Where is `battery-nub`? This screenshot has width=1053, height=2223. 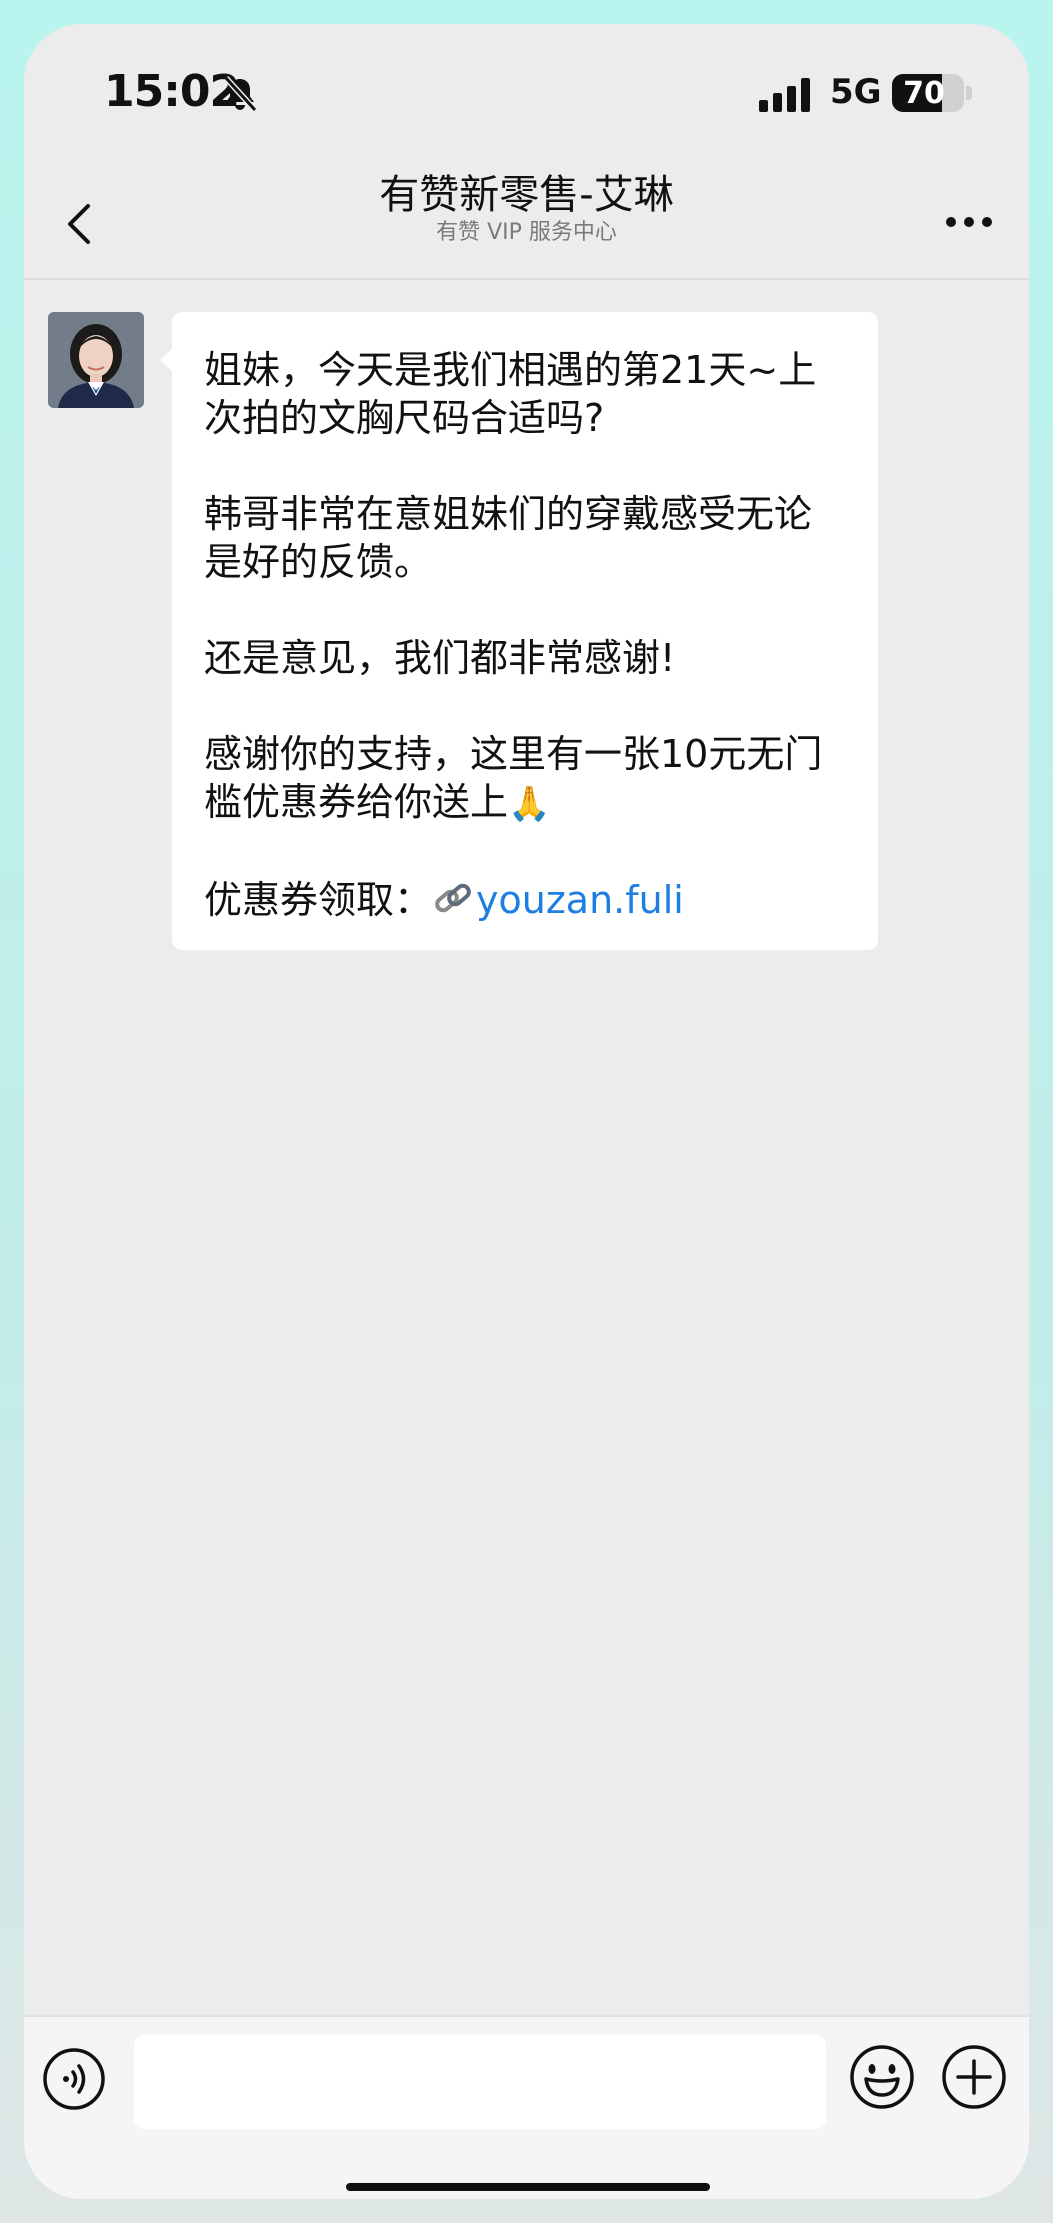 battery-nub is located at coordinates (969, 93).